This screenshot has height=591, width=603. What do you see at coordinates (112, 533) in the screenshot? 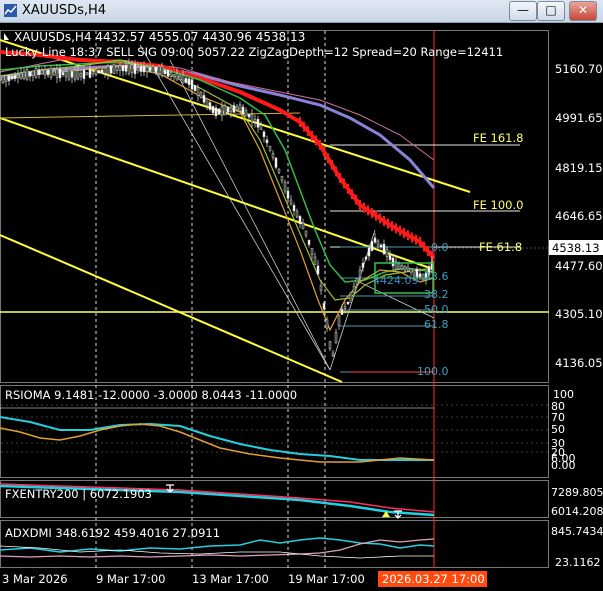
I see `adxdmi-info-text: ADXDMI 348.6192 459.4016 27.0911` at bounding box center [112, 533].